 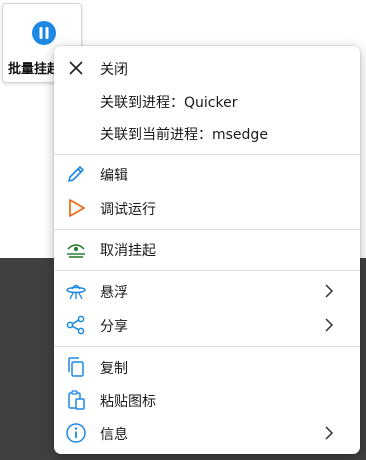 What do you see at coordinates (114, 70) in the screenshot?
I see `menu-item-label: 关闭` at bounding box center [114, 70].